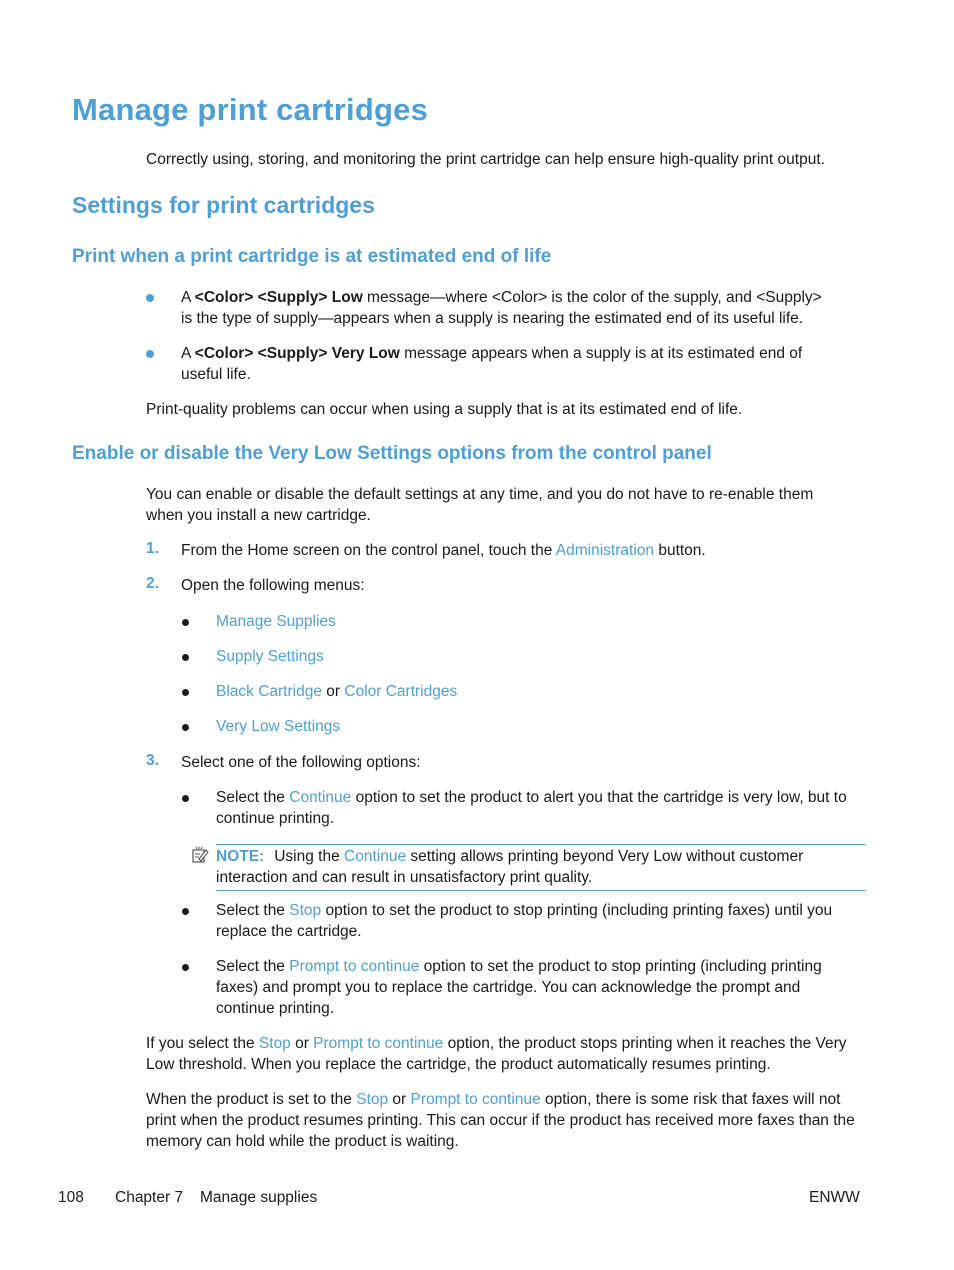 This screenshot has height=1270, width=954. What do you see at coordinates (152, 548) in the screenshot?
I see `step-number: 1.` at bounding box center [152, 548].